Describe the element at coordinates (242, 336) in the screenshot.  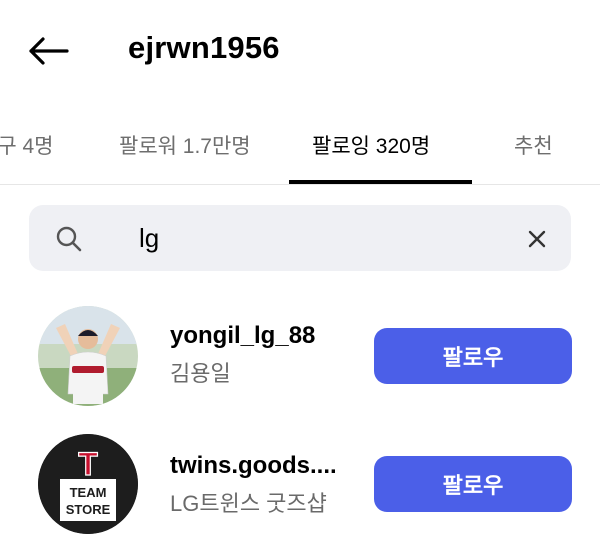
I see `result-handle: yongil_lg_88` at that location.